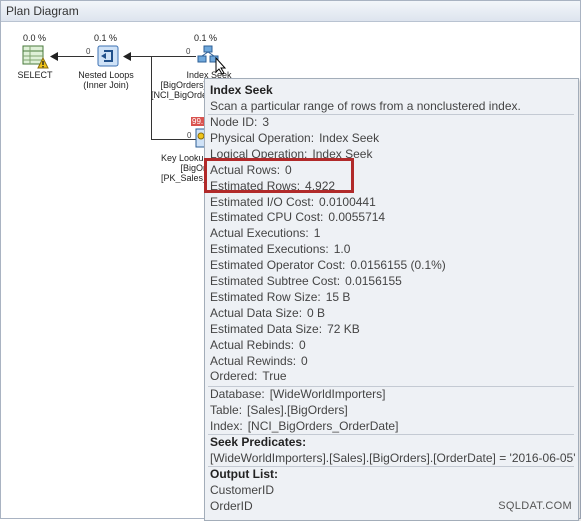 This screenshot has width=581, height=521. I want to click on nested-loops-cost-percent: 0.1 %, so click(106, 38).